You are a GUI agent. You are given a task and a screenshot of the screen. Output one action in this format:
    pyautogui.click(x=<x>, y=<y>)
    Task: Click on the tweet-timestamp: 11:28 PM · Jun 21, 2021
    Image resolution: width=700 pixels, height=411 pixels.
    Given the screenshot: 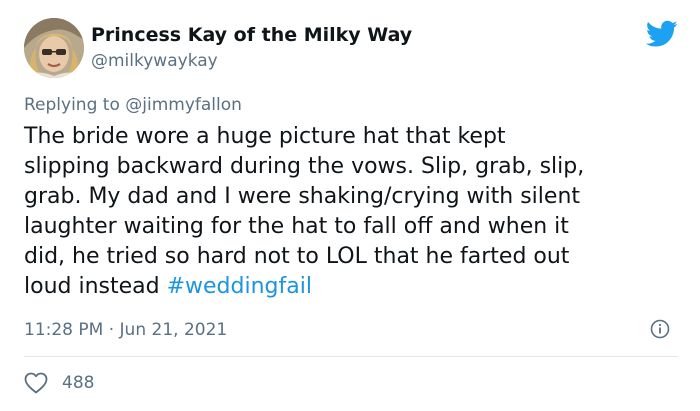 What is the action you would take?
    pyautogui.click(x=125, y=330)
    